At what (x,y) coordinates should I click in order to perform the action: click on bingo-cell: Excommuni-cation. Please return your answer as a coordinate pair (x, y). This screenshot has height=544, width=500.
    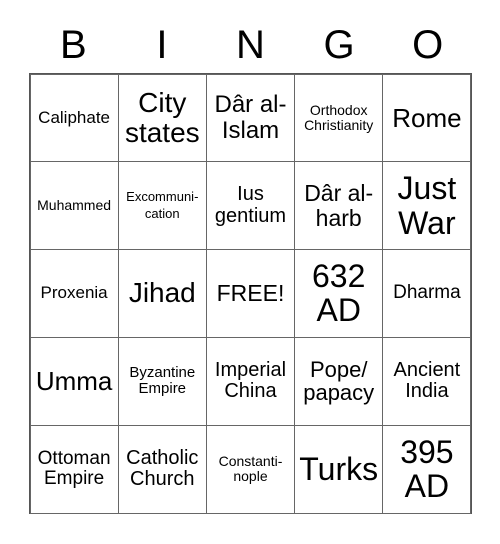
    Looking at the image, I should click on (162, 206).